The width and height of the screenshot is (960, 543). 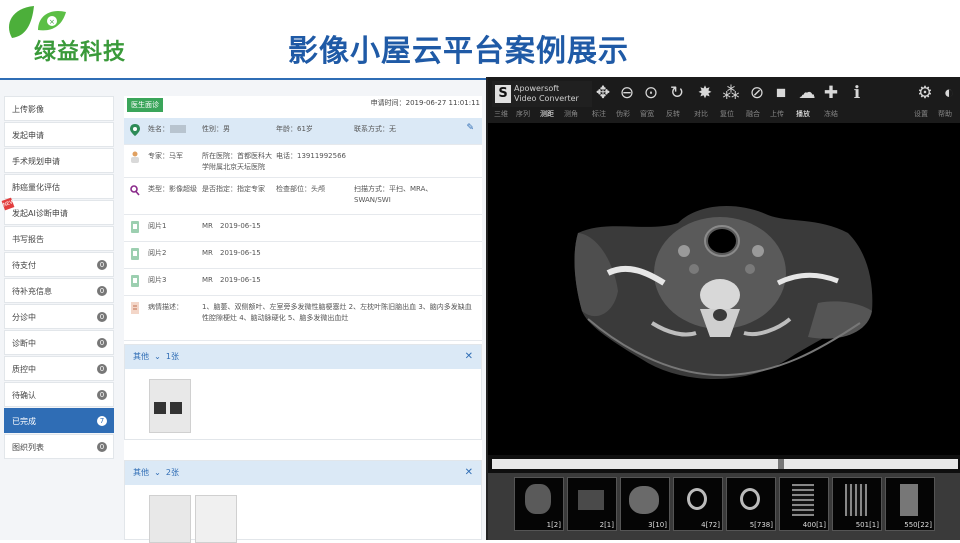 What do you see at coordinates (592, 504) in the screenshot?
I see `series-thumbnail: 2[1]` at bounding box center [592, 504].